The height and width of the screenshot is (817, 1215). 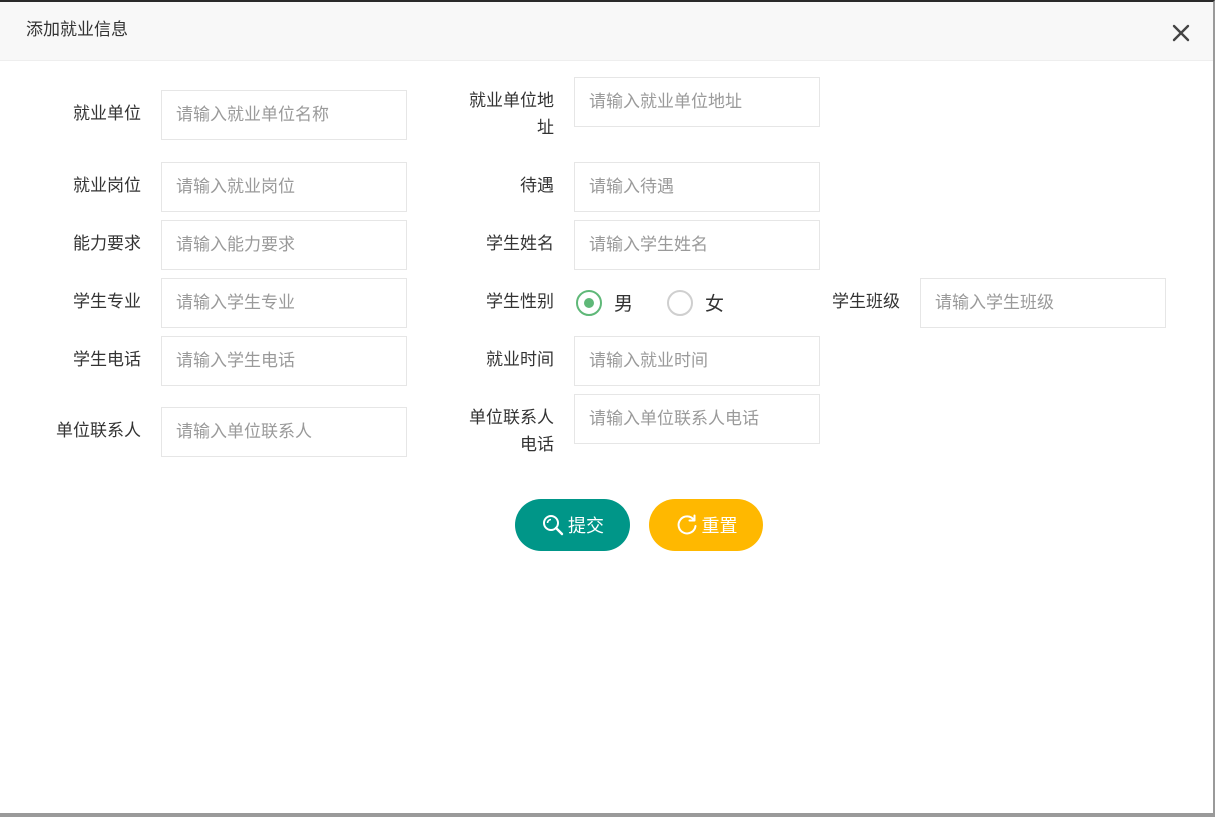 What do you see at coordinates (284, 245) in the screenshot?
I see `requirements-input` at bounding box center [284, 245].